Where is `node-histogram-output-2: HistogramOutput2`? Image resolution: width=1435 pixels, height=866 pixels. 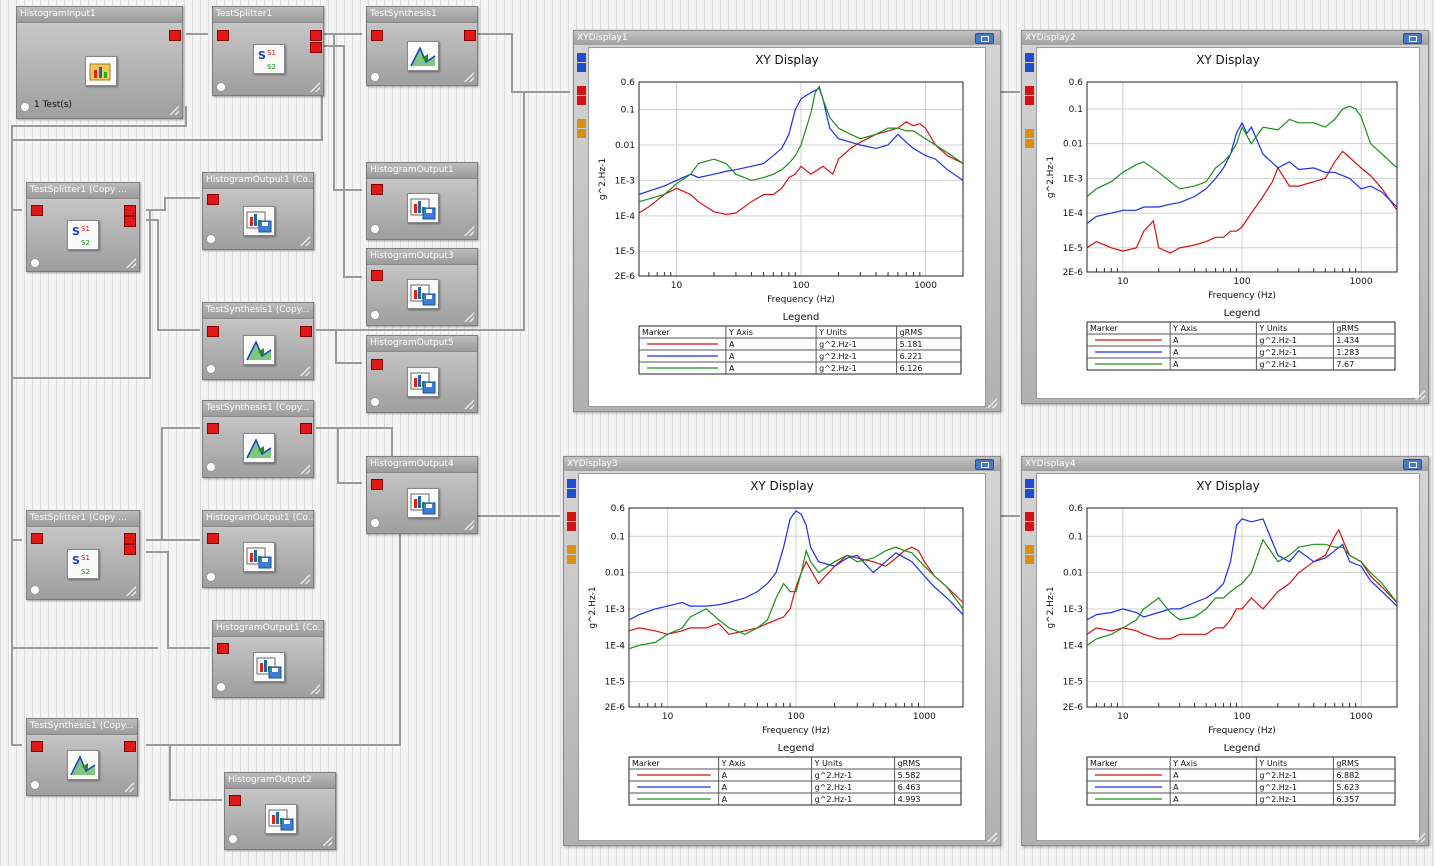
node-histogram-output-2: HistogramOutput2 is located at coordinates (280, 811).